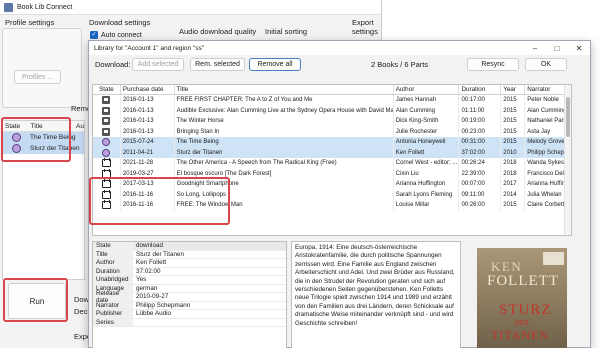 The width and height of the screenshot is (600, 348). Describe the element at coordinates (365, 27) in the screenshot. I see `export-settings-title: Export settings` at that location.